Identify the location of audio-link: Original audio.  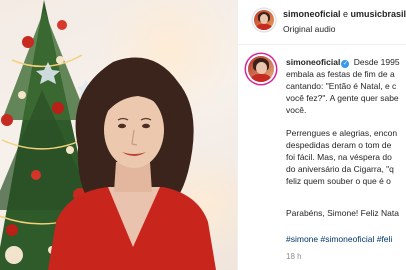
(309, 29).